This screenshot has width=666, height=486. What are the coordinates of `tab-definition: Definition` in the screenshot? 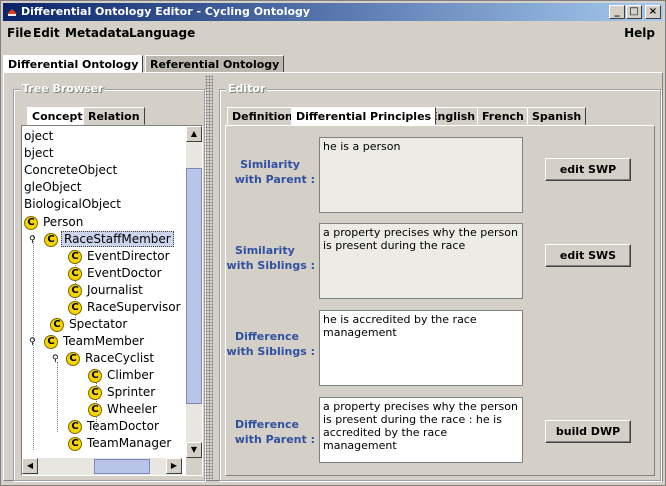 It's located at (262, 116).